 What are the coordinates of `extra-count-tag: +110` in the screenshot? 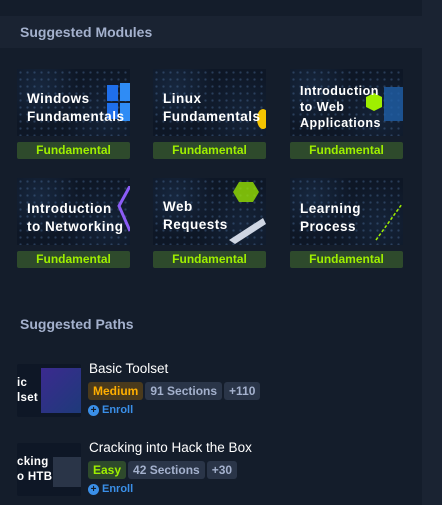 It's located at (242, 391).